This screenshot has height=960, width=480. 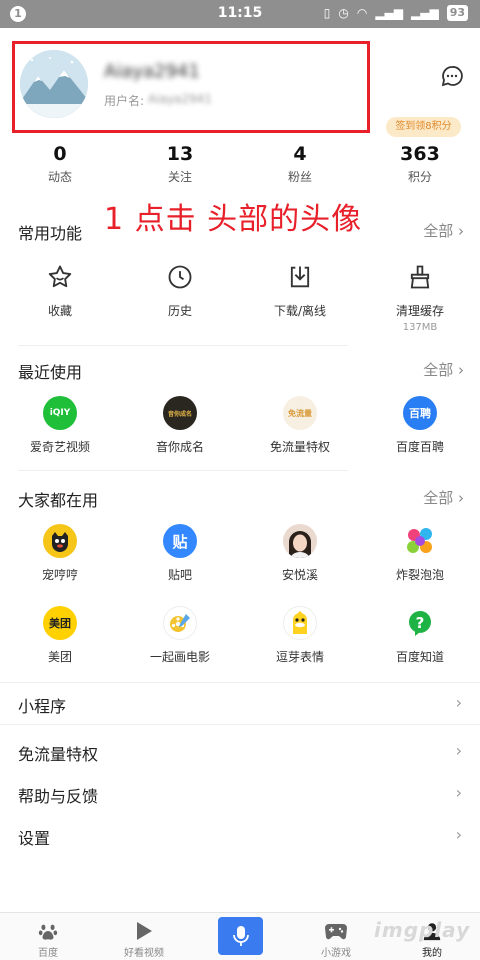 I want to click on cache-size: 137MB, so click(x=420, y=327).